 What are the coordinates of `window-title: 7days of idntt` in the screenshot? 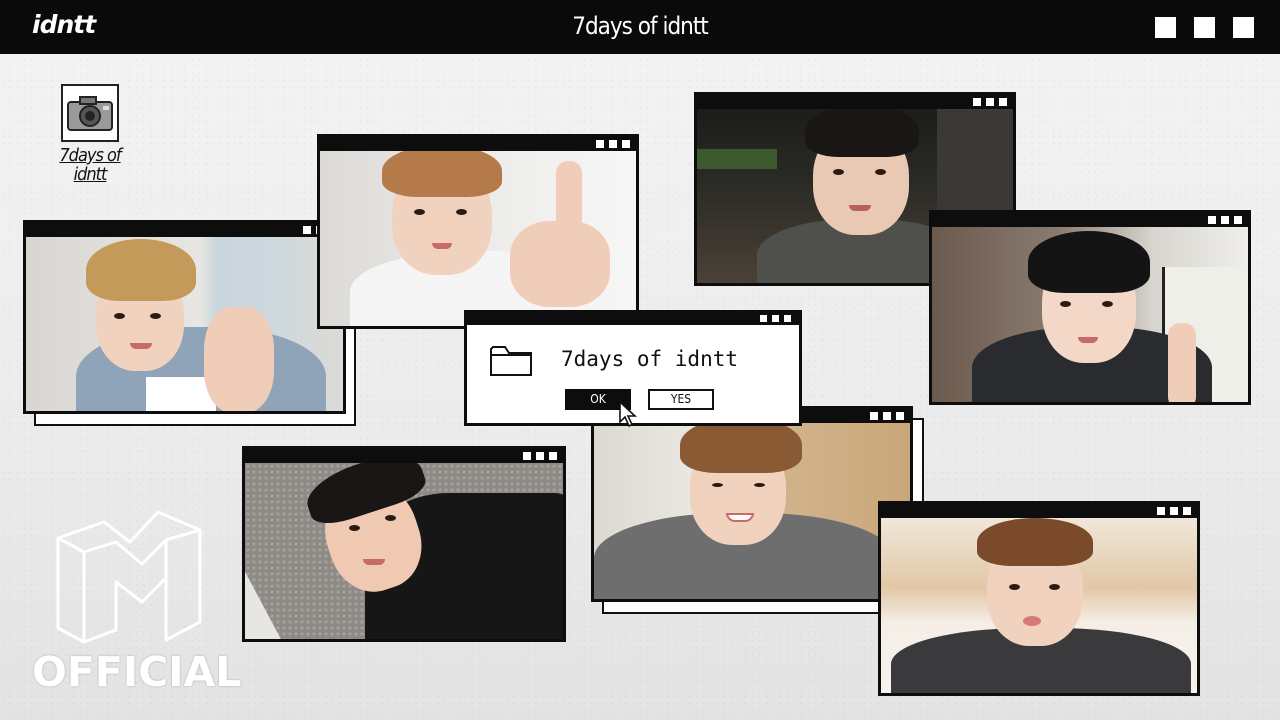 It's located at (640, 26).